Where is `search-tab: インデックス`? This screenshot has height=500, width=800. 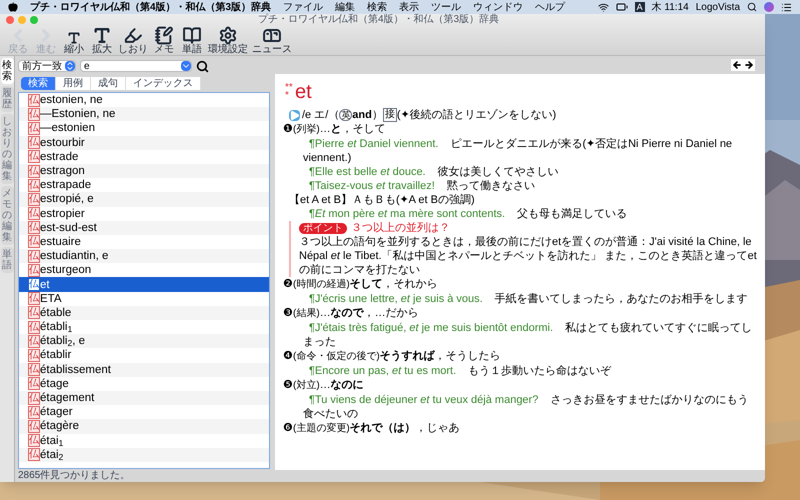
search-tab: インデックス is located at coordinates (163, 83).